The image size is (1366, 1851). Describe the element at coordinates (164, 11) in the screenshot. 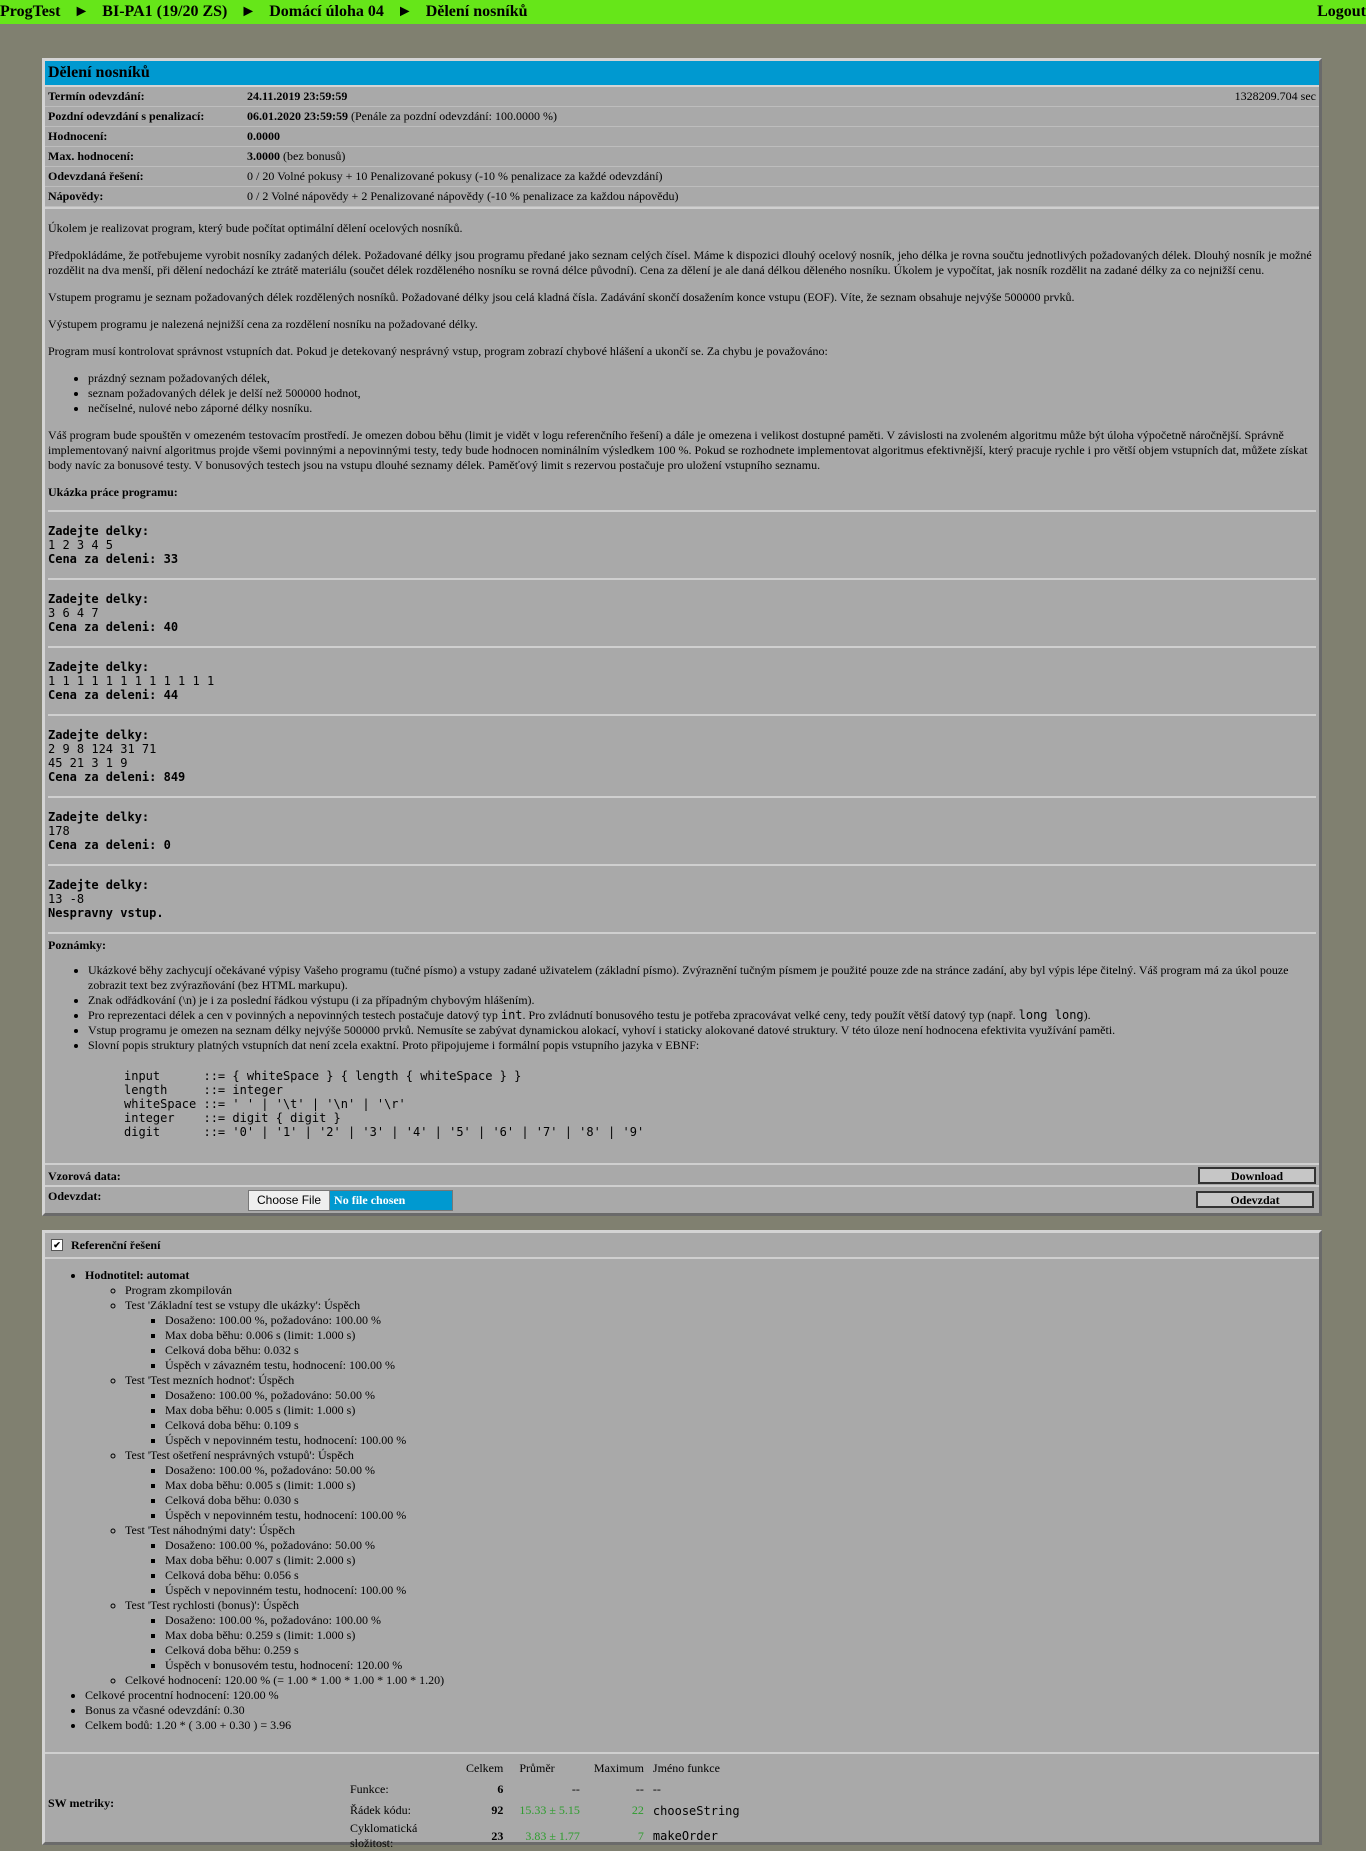

I see `breadcrumb-course: BI-PA1 (19/20 ZS)` at that location.